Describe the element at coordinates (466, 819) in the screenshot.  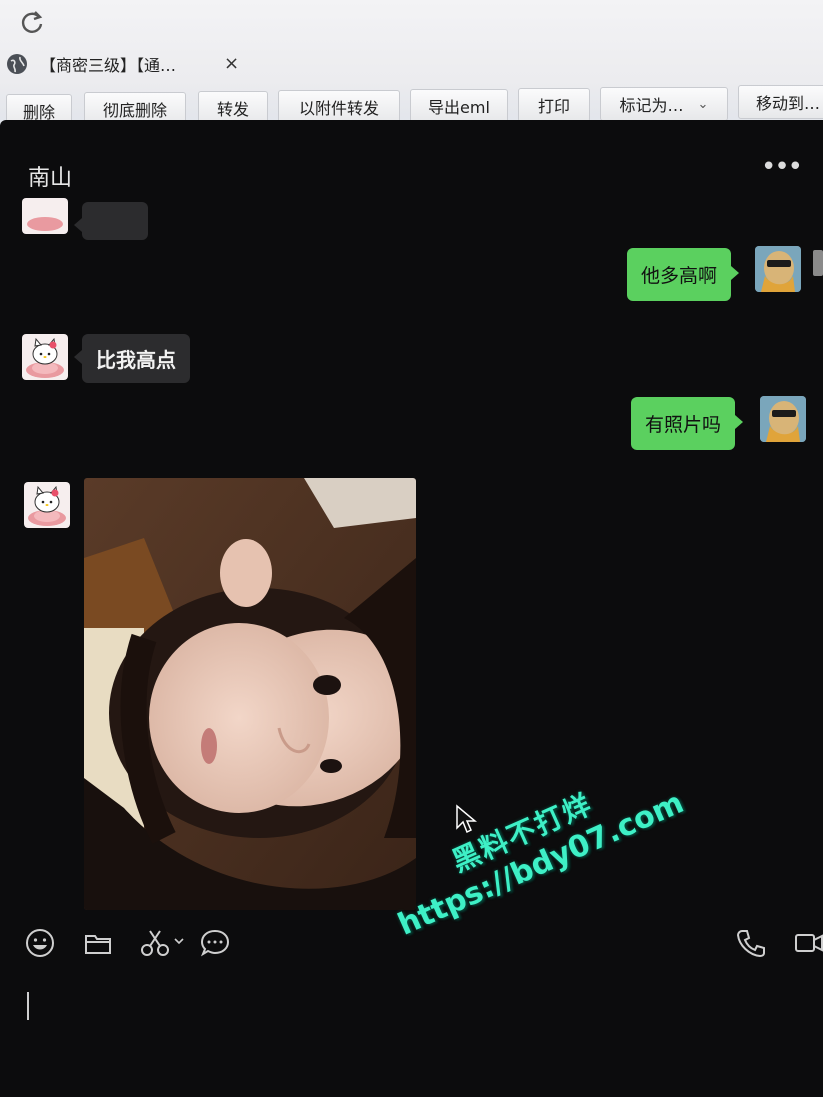
I see `mouse-pointer-icon` at that location.